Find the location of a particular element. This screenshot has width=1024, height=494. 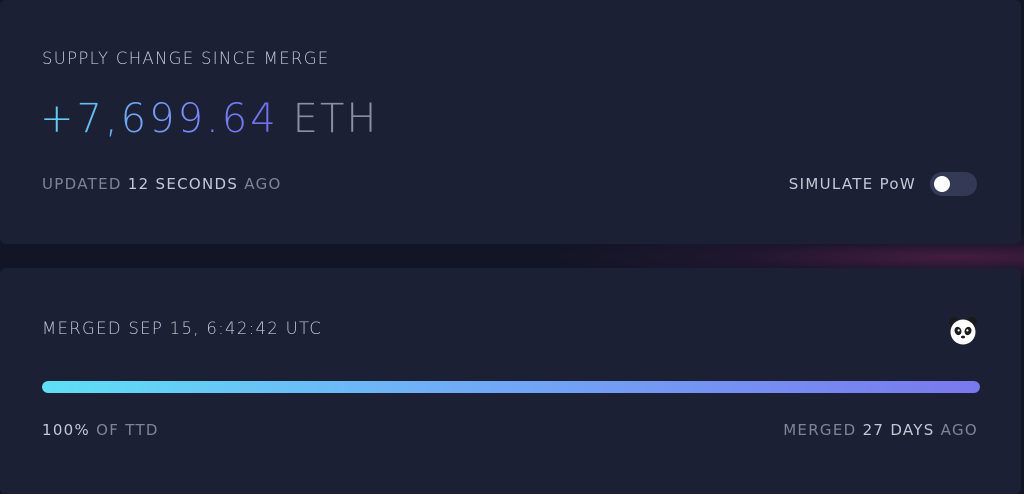

ttd-suffix: OF TTD is located at coordinates (124, 430).